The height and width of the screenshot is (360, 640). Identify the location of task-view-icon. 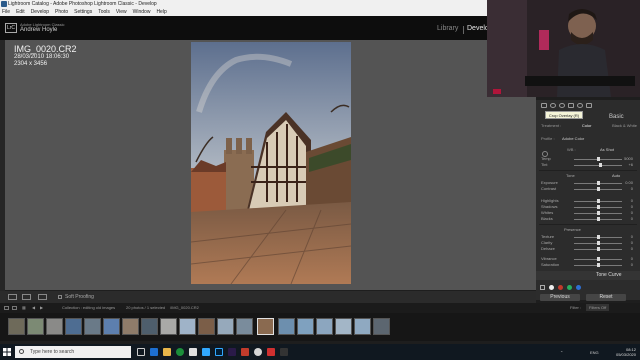
(141, 352).